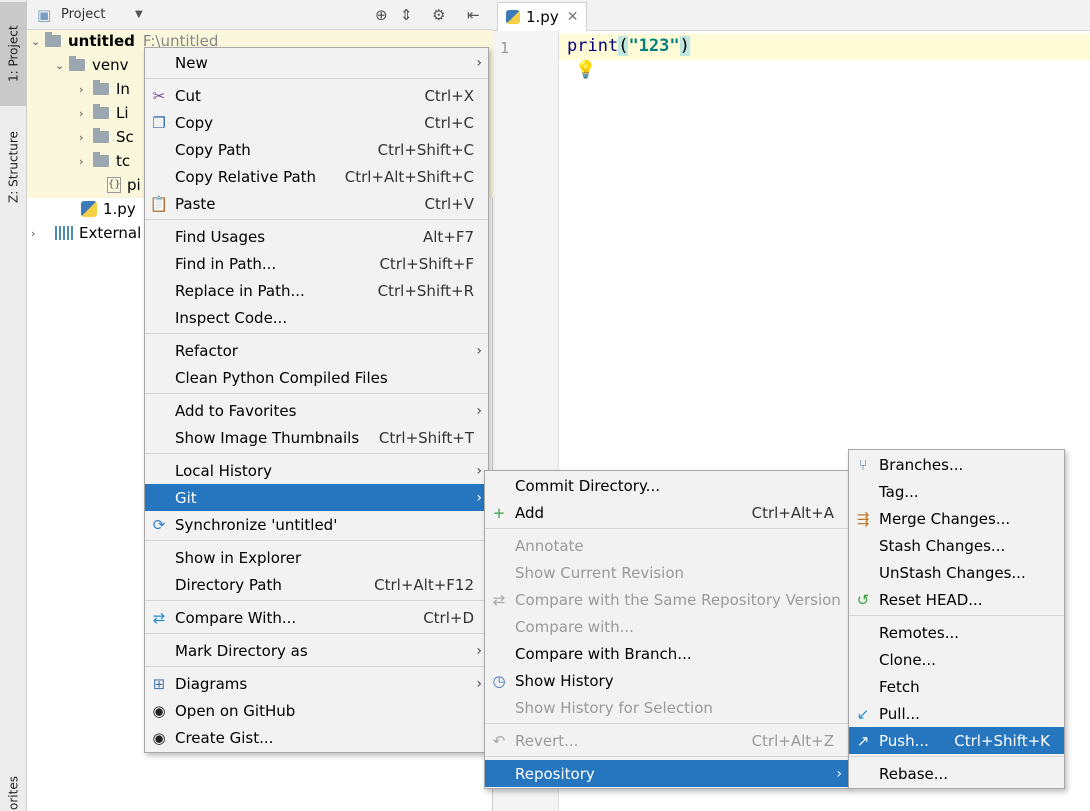  I want to click on menu-item-shortcut: Ctrl+X, so click(449, 95).